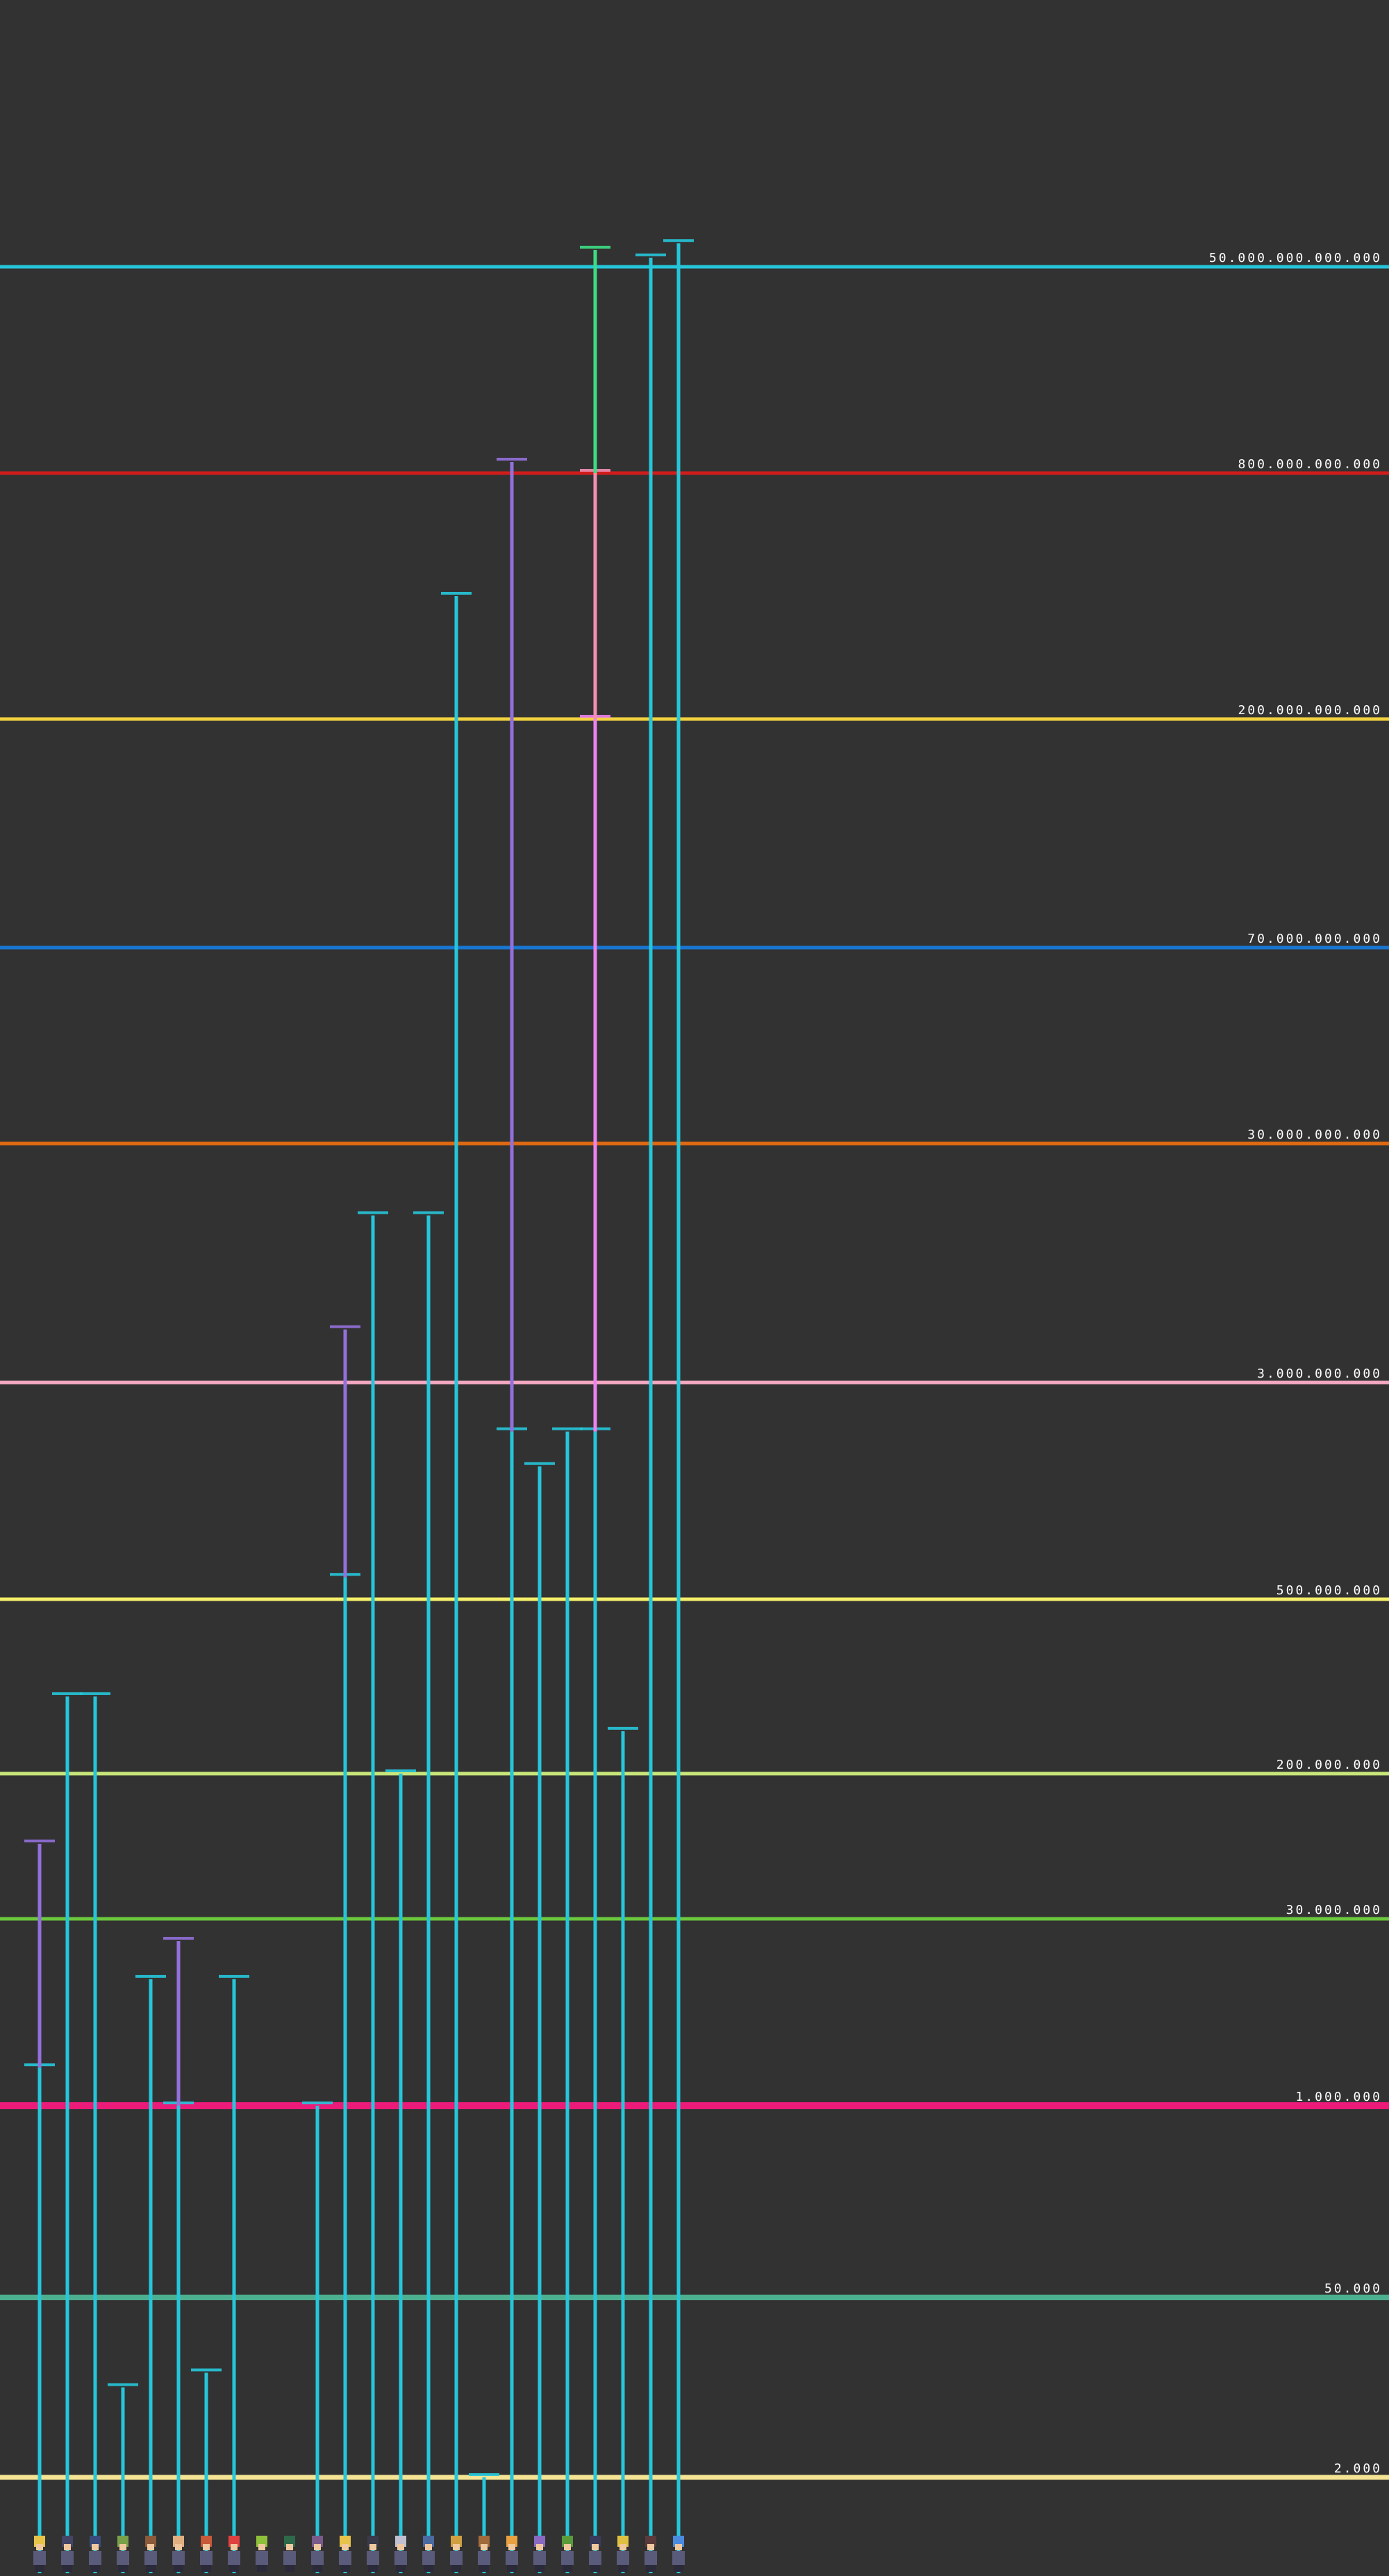 The width and height of the screenshot is (1389, 2576). What do you see at coordinates (317, 2554) in the screenshot?
I see `tall-warrior-sprite` at bounding box center [317, 2554].